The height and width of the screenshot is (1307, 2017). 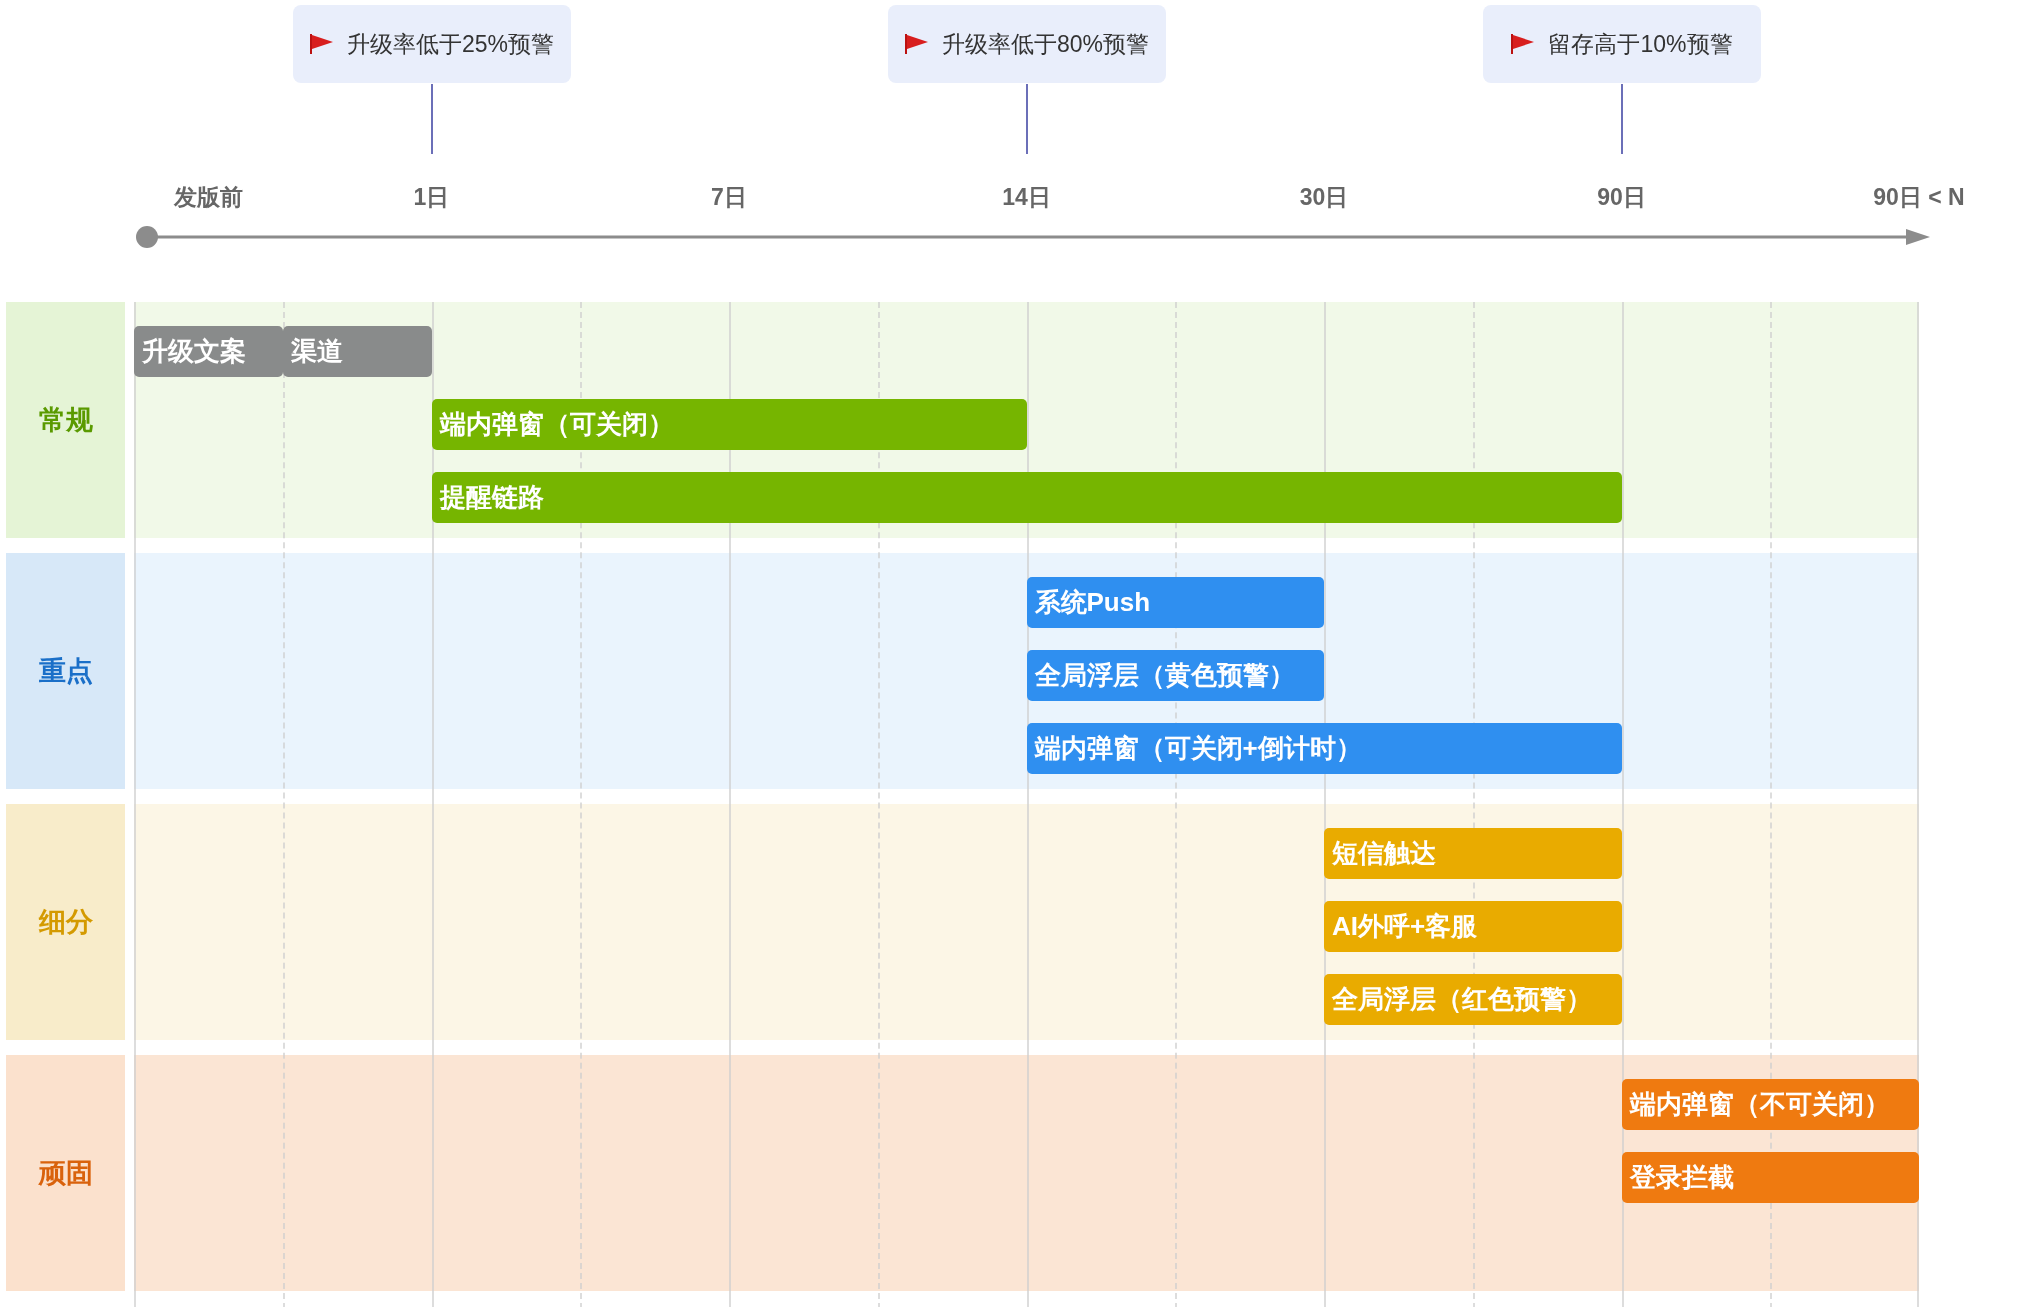 What do you see at coordinates (1324, 748) in the screenshot?
I see `timeline-bar: 端内弹窗（可关闭+倒计时）` at bounding box center [1324, 748].